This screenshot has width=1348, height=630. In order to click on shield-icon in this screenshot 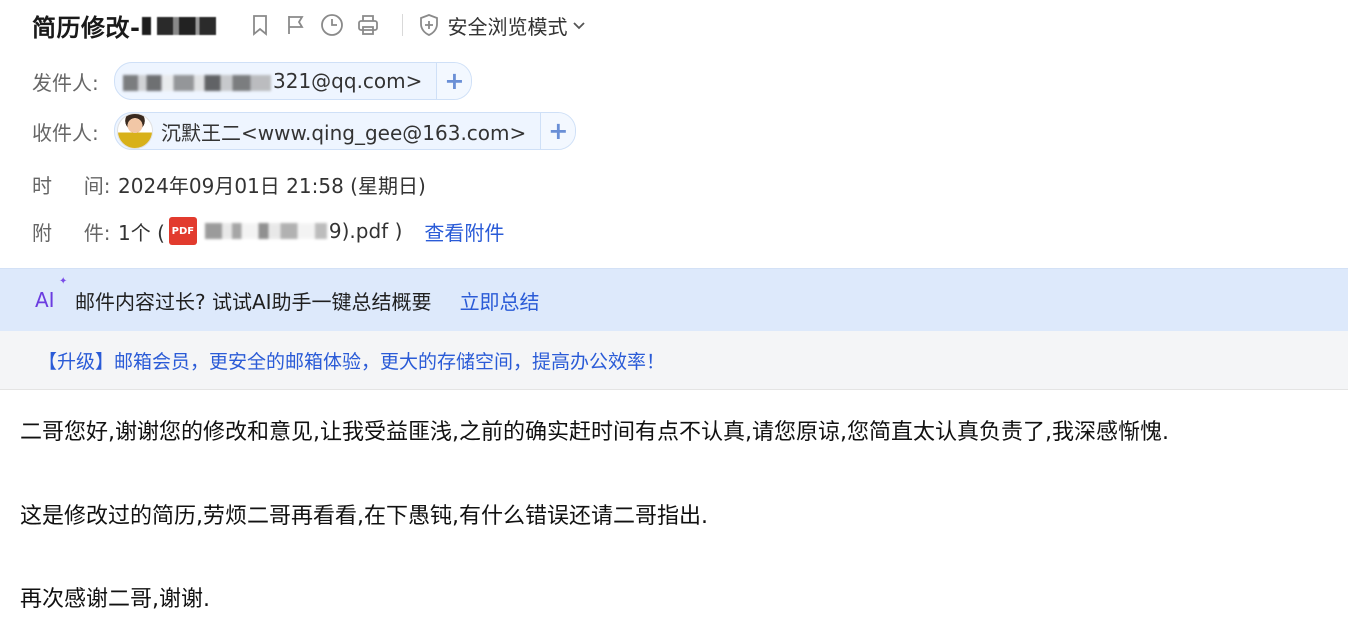, I will do `click(429, 25)`.